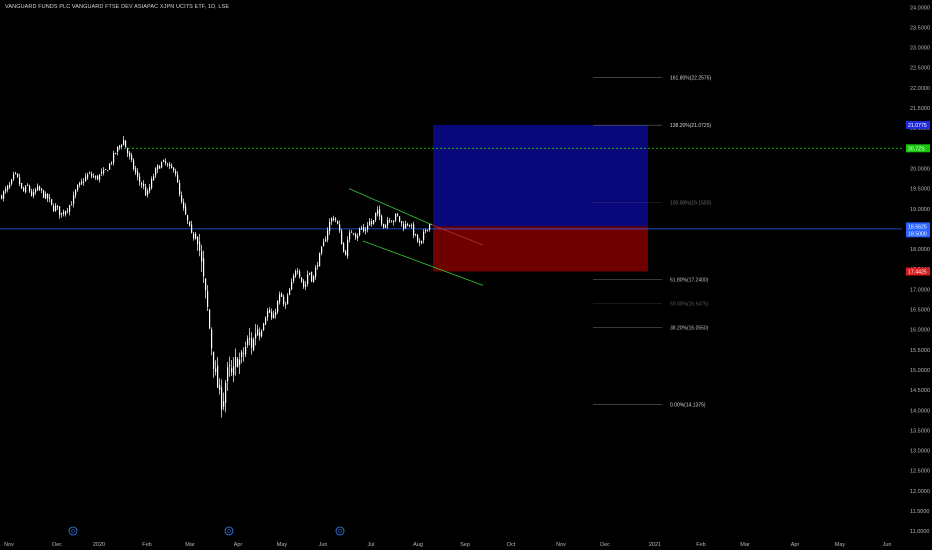  Describe the element at coordinates (370, 545) in the screenshot. I see `x-tick-label: Jul` at that location.